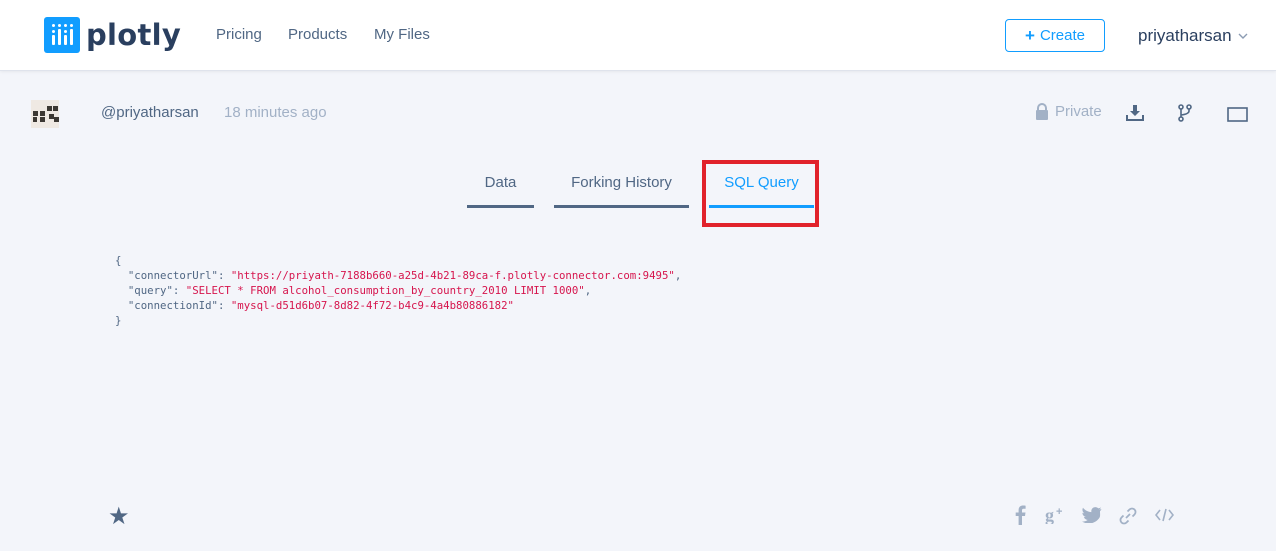 The image size is (1276, 551). Describe the element at coordinates (1185, 35) in the screenshot. I see `username-label: priyatharsan` at that location.